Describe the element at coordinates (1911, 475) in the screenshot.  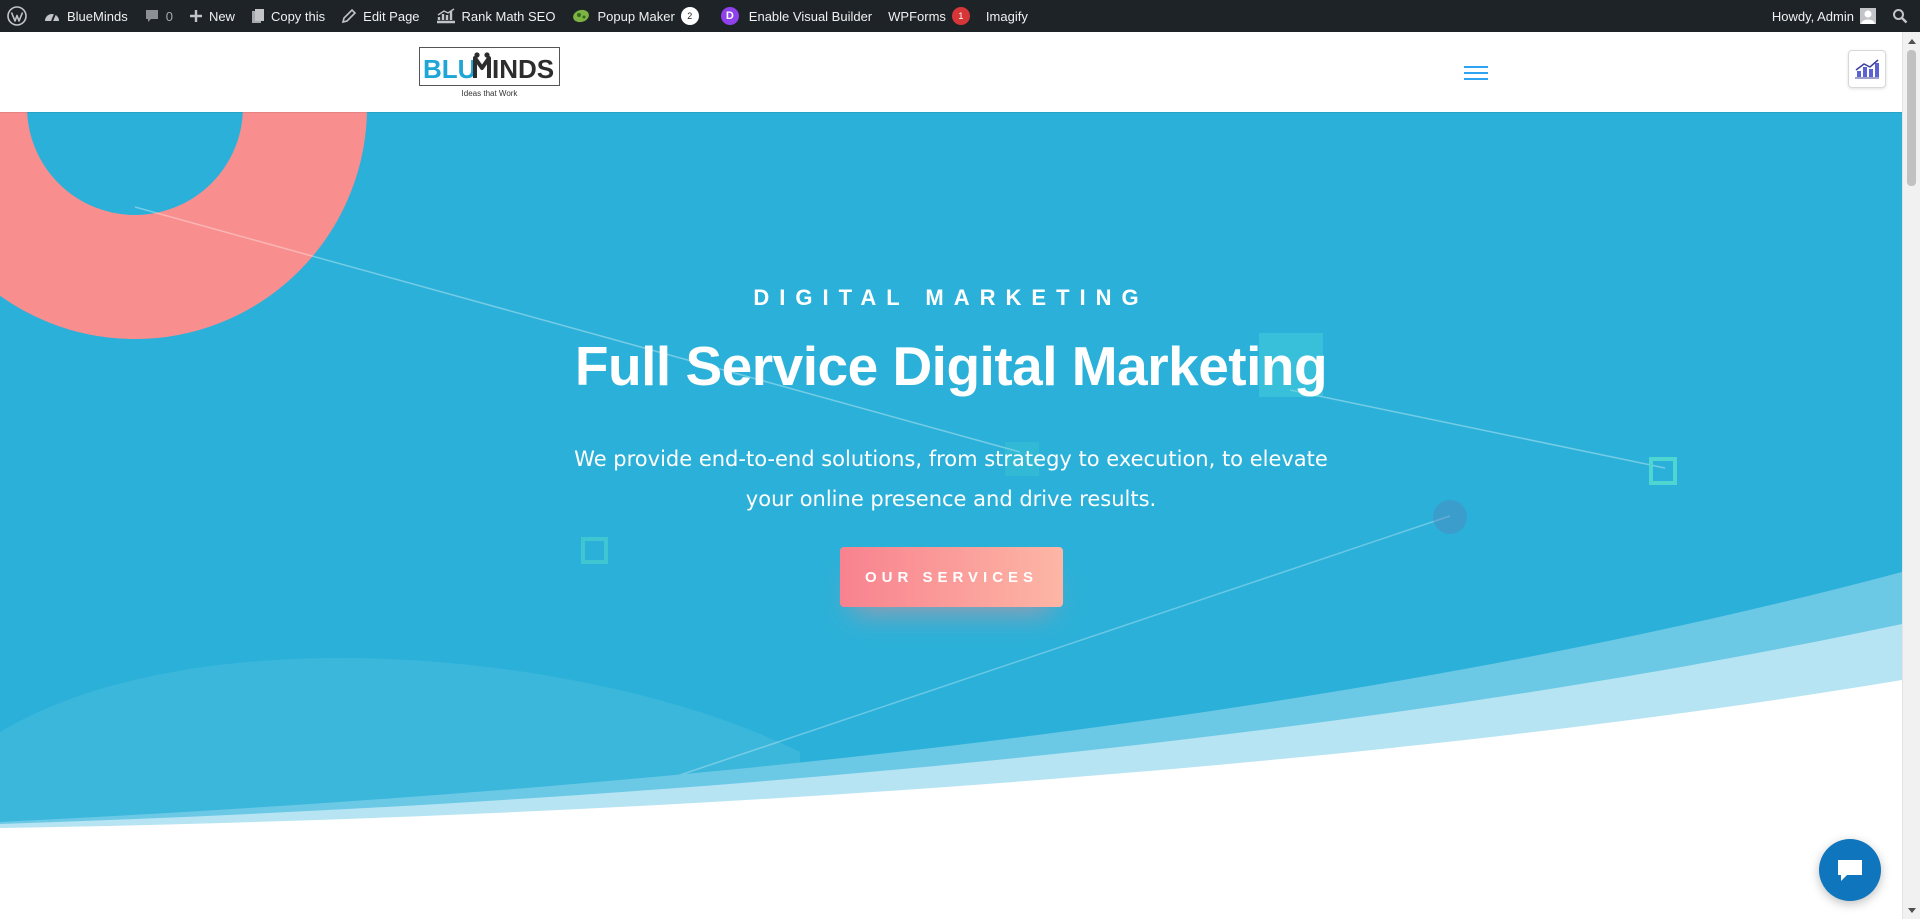
I see `page-scrollbar` at that location.